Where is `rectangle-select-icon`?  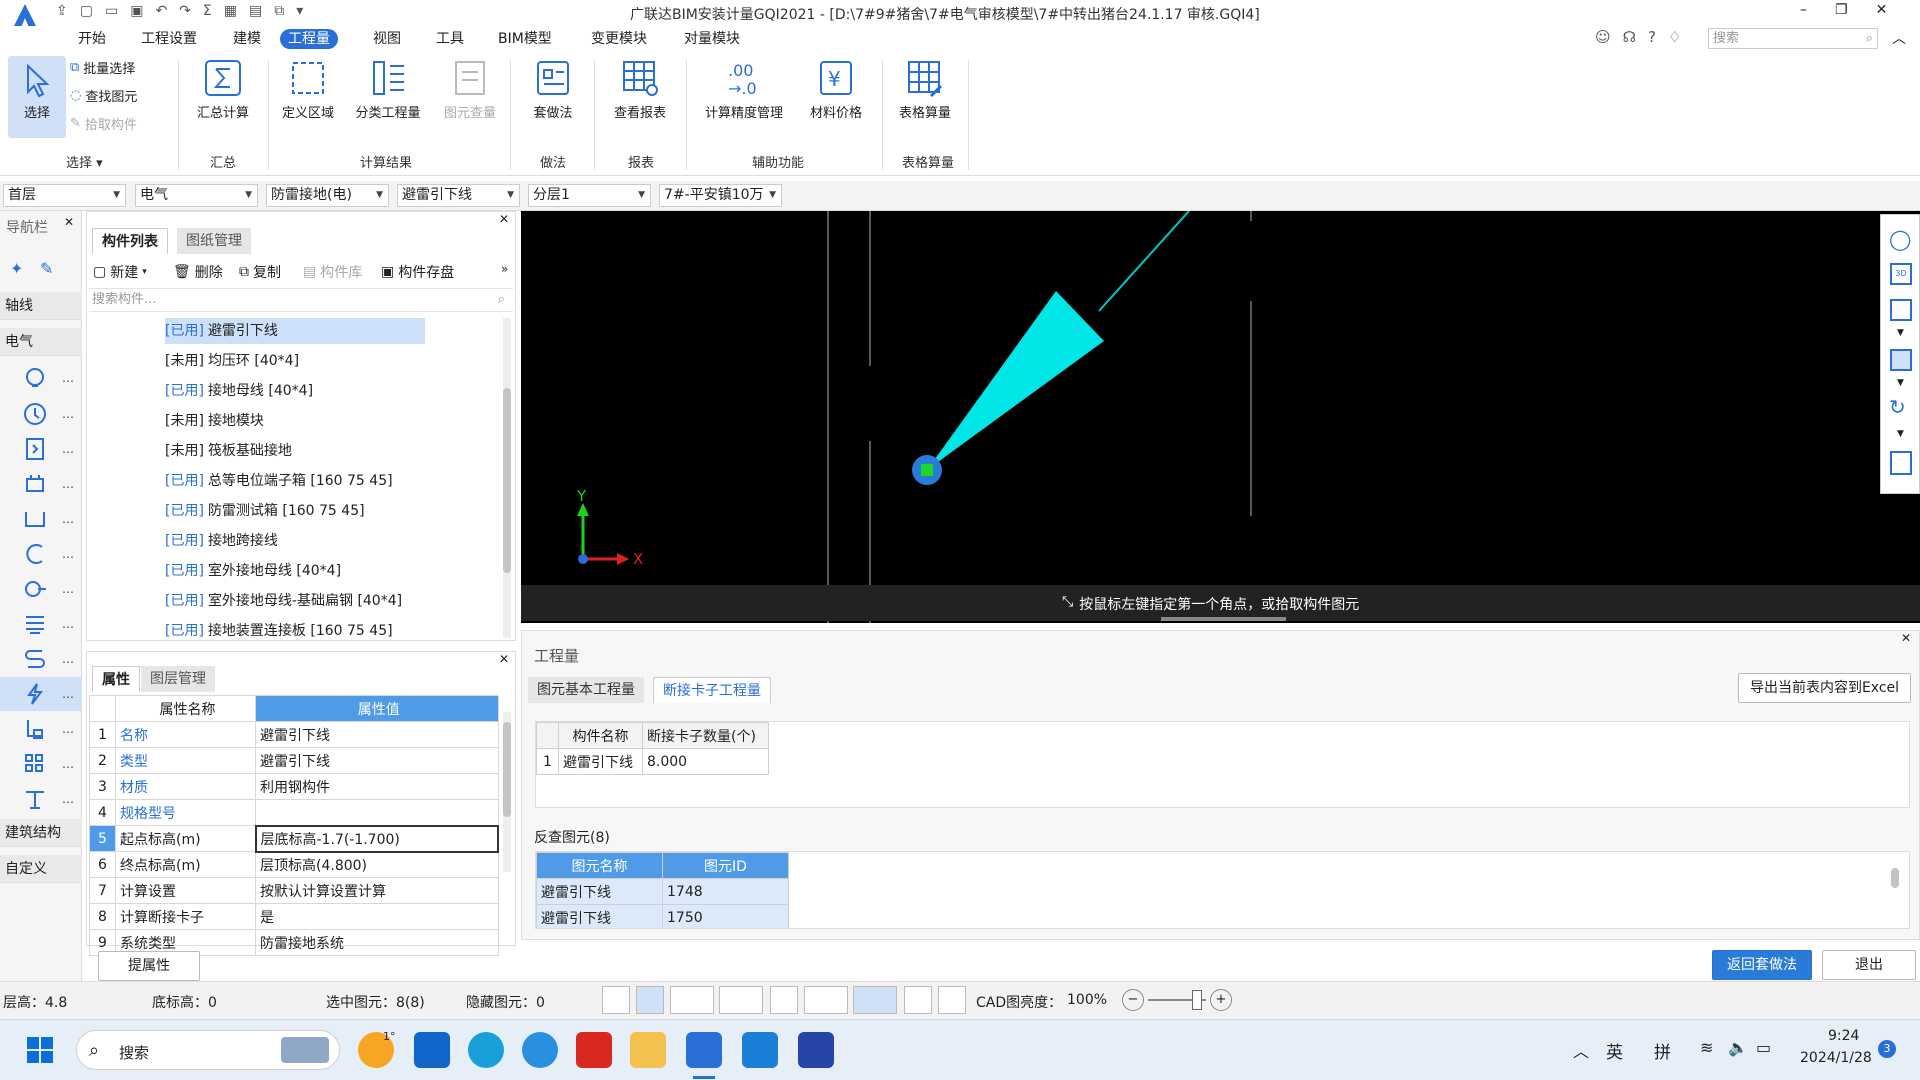
rectangle-select-icon is located at coordinates (692, 1000).